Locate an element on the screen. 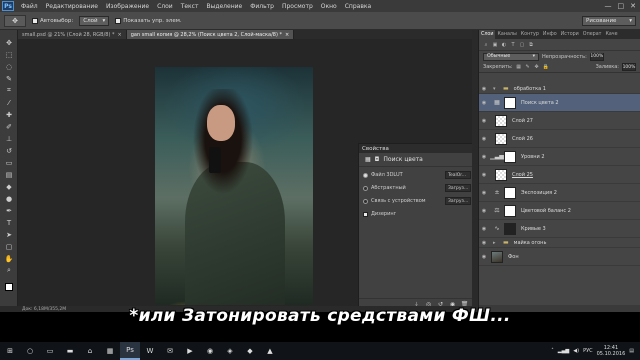 The width and height of the screenshot is (640, 360). maximize-button: □ is located at coordinates (621, 6).